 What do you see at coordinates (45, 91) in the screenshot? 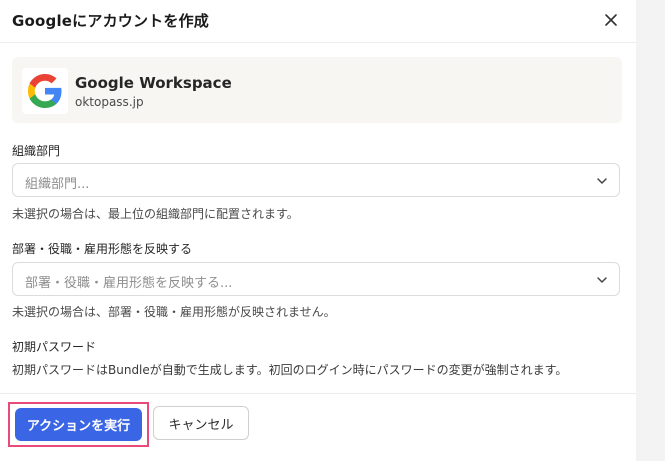
I see `google-logo-icon` at bounding box center [45, 91].